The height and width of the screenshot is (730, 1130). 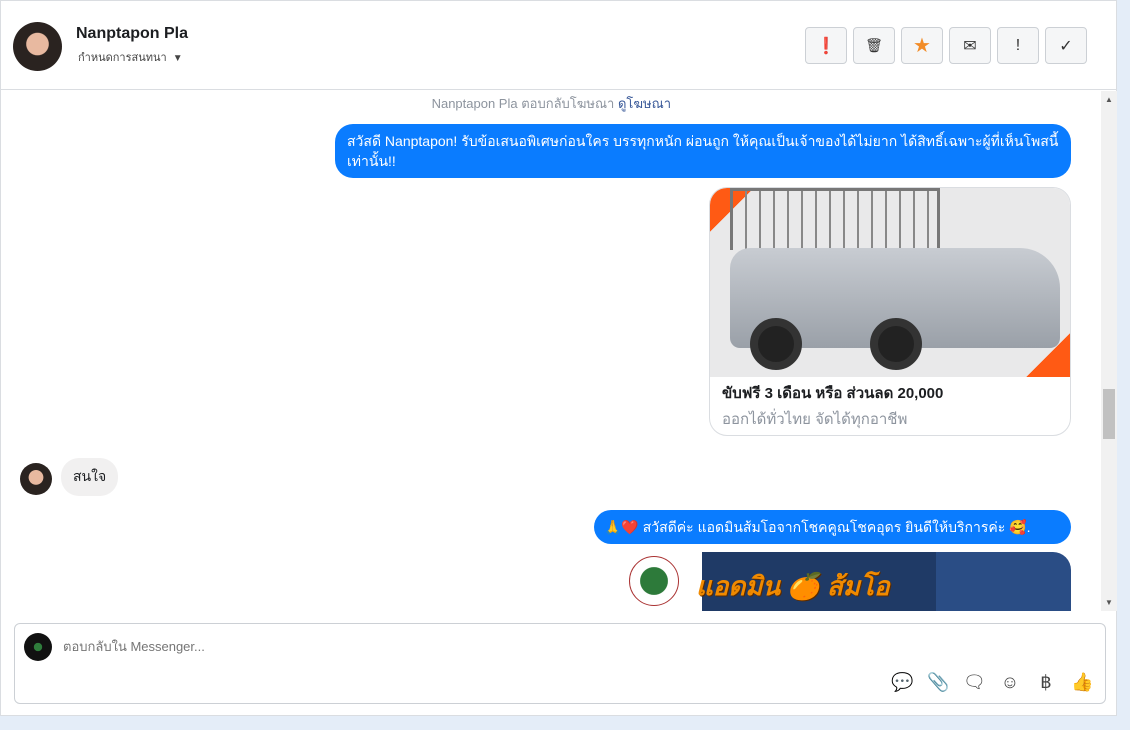 I want to click on caret-down-icon: ▼, so click(x=177, y=58).